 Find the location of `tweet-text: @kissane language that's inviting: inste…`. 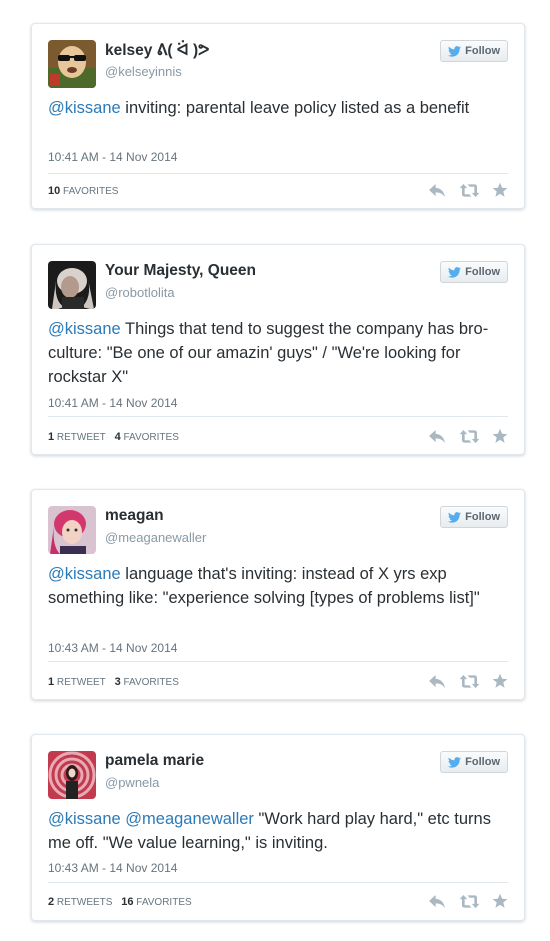

tweet-text: @kissane language that's inviting: inste… is located at coordinates (278, 586).